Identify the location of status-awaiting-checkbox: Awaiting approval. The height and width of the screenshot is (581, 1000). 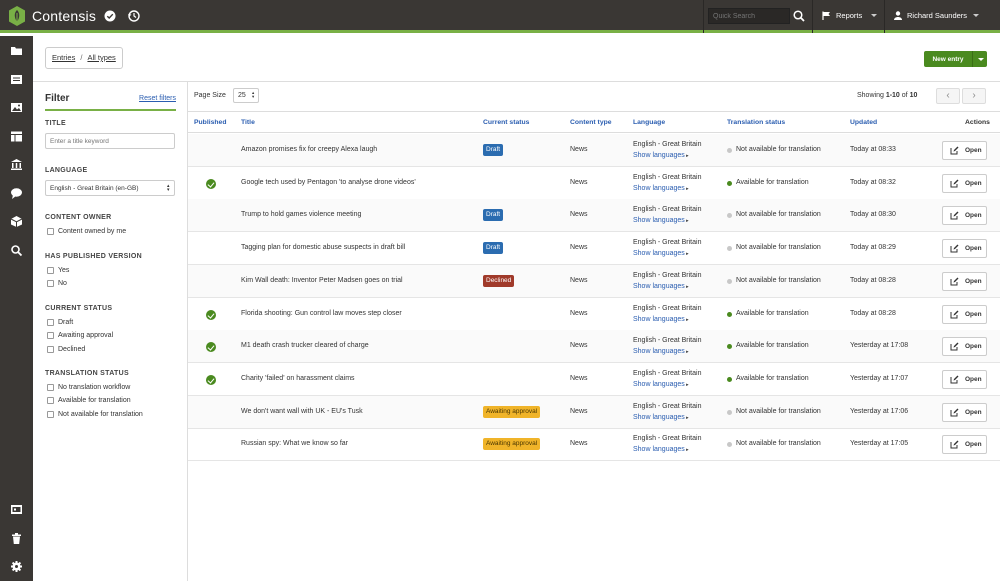
(80, 335).